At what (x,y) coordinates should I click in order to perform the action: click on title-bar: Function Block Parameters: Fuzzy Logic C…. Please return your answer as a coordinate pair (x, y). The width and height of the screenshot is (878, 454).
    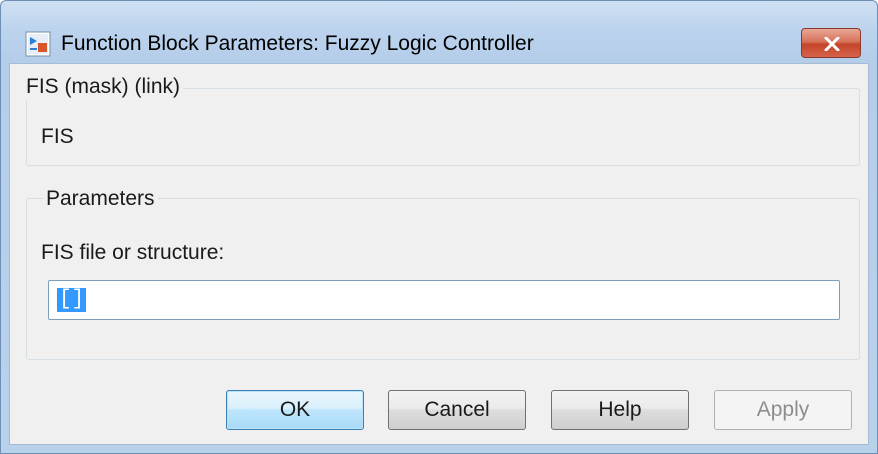
    Looking at the image, I should click on (439, 31).